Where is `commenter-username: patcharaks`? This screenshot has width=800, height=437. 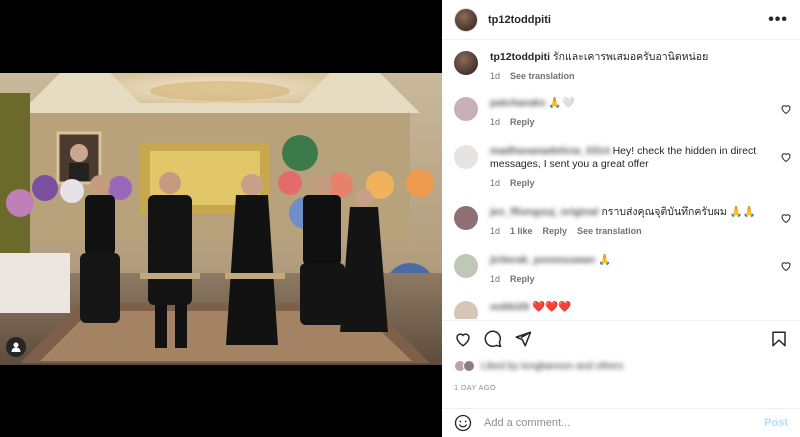 commenter-username: patcharaks is located at coordinates (517, 103).